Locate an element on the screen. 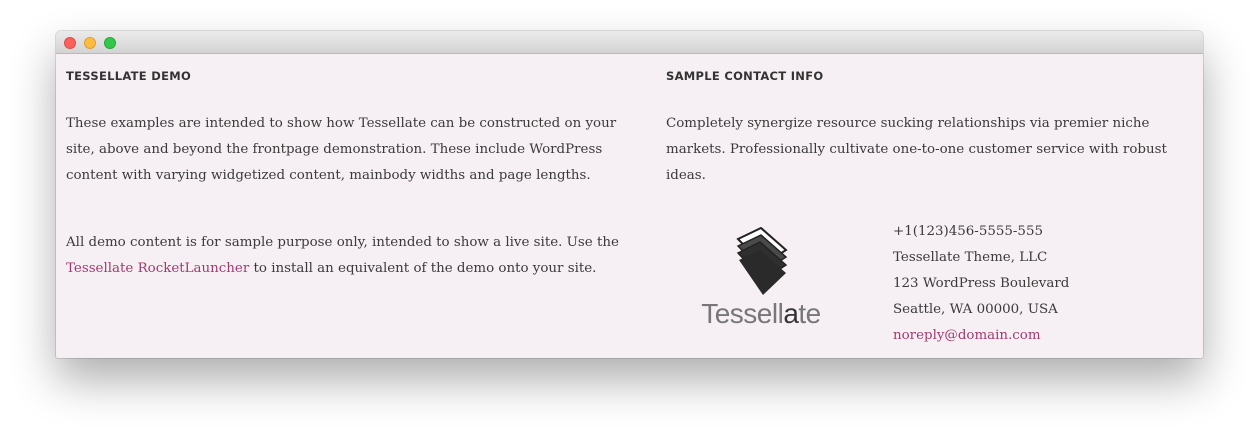 The width and height of the screenshot is (1259, 439). title-bar is located at coordinates (629, 42).